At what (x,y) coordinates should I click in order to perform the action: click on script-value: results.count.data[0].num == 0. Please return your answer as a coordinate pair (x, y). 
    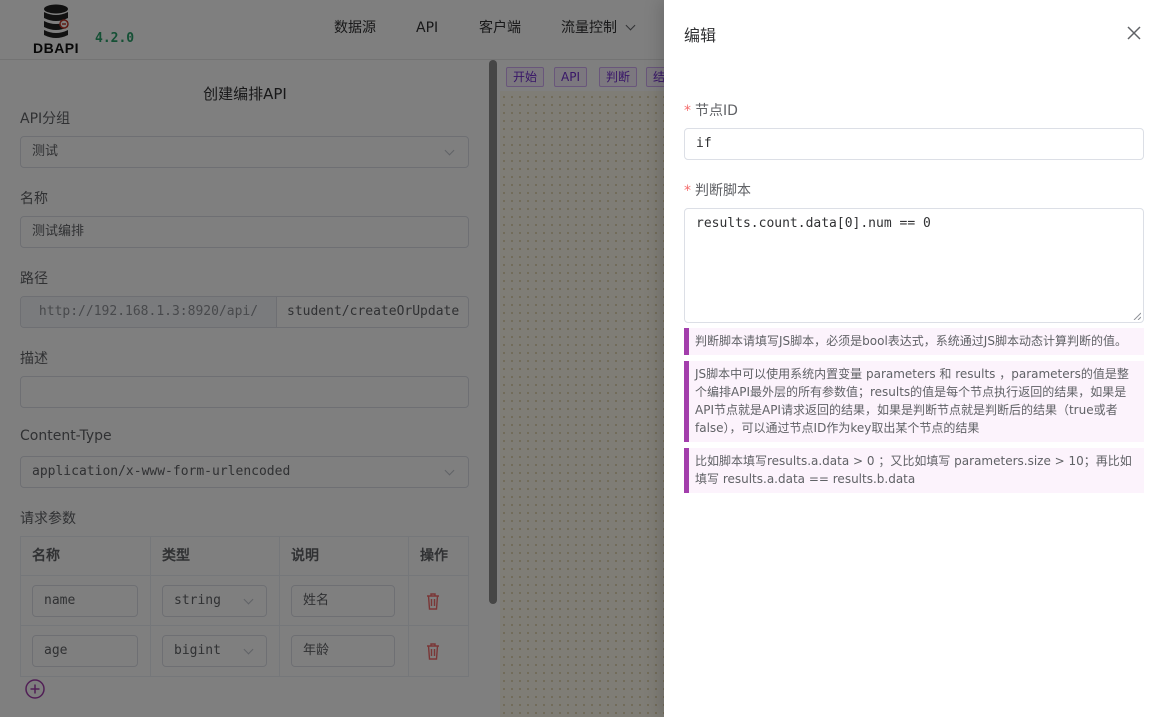
    Looking at the image, I should click on (813, 223).